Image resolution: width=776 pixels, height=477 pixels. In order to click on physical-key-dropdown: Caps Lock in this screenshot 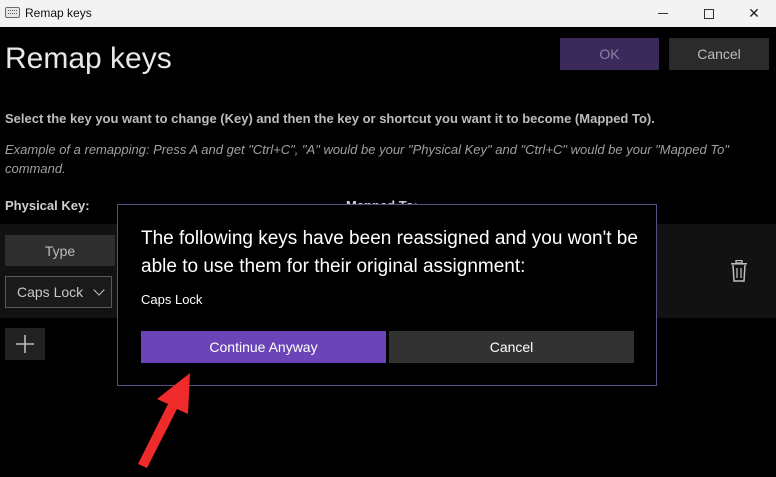, I will do `click(58, 292)`.